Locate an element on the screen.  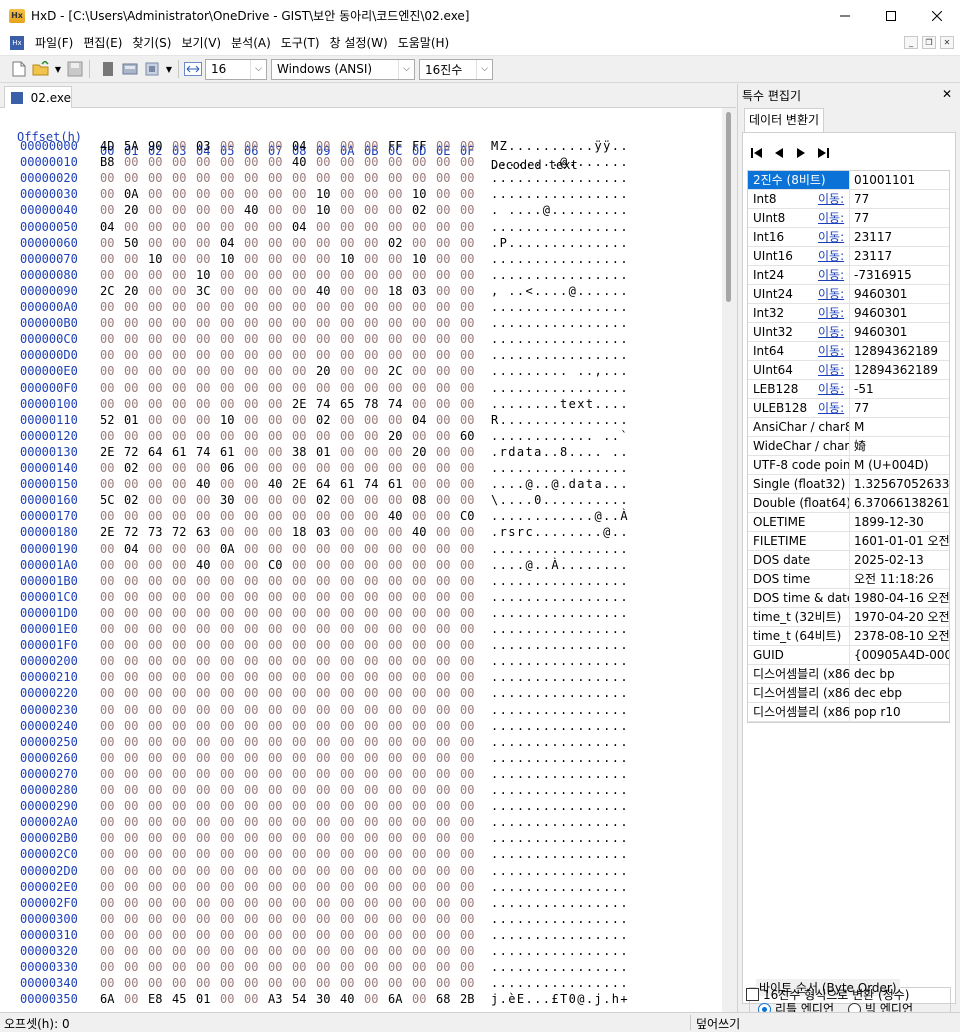
hex-byte: 54 is located at coordinates (304, 999).